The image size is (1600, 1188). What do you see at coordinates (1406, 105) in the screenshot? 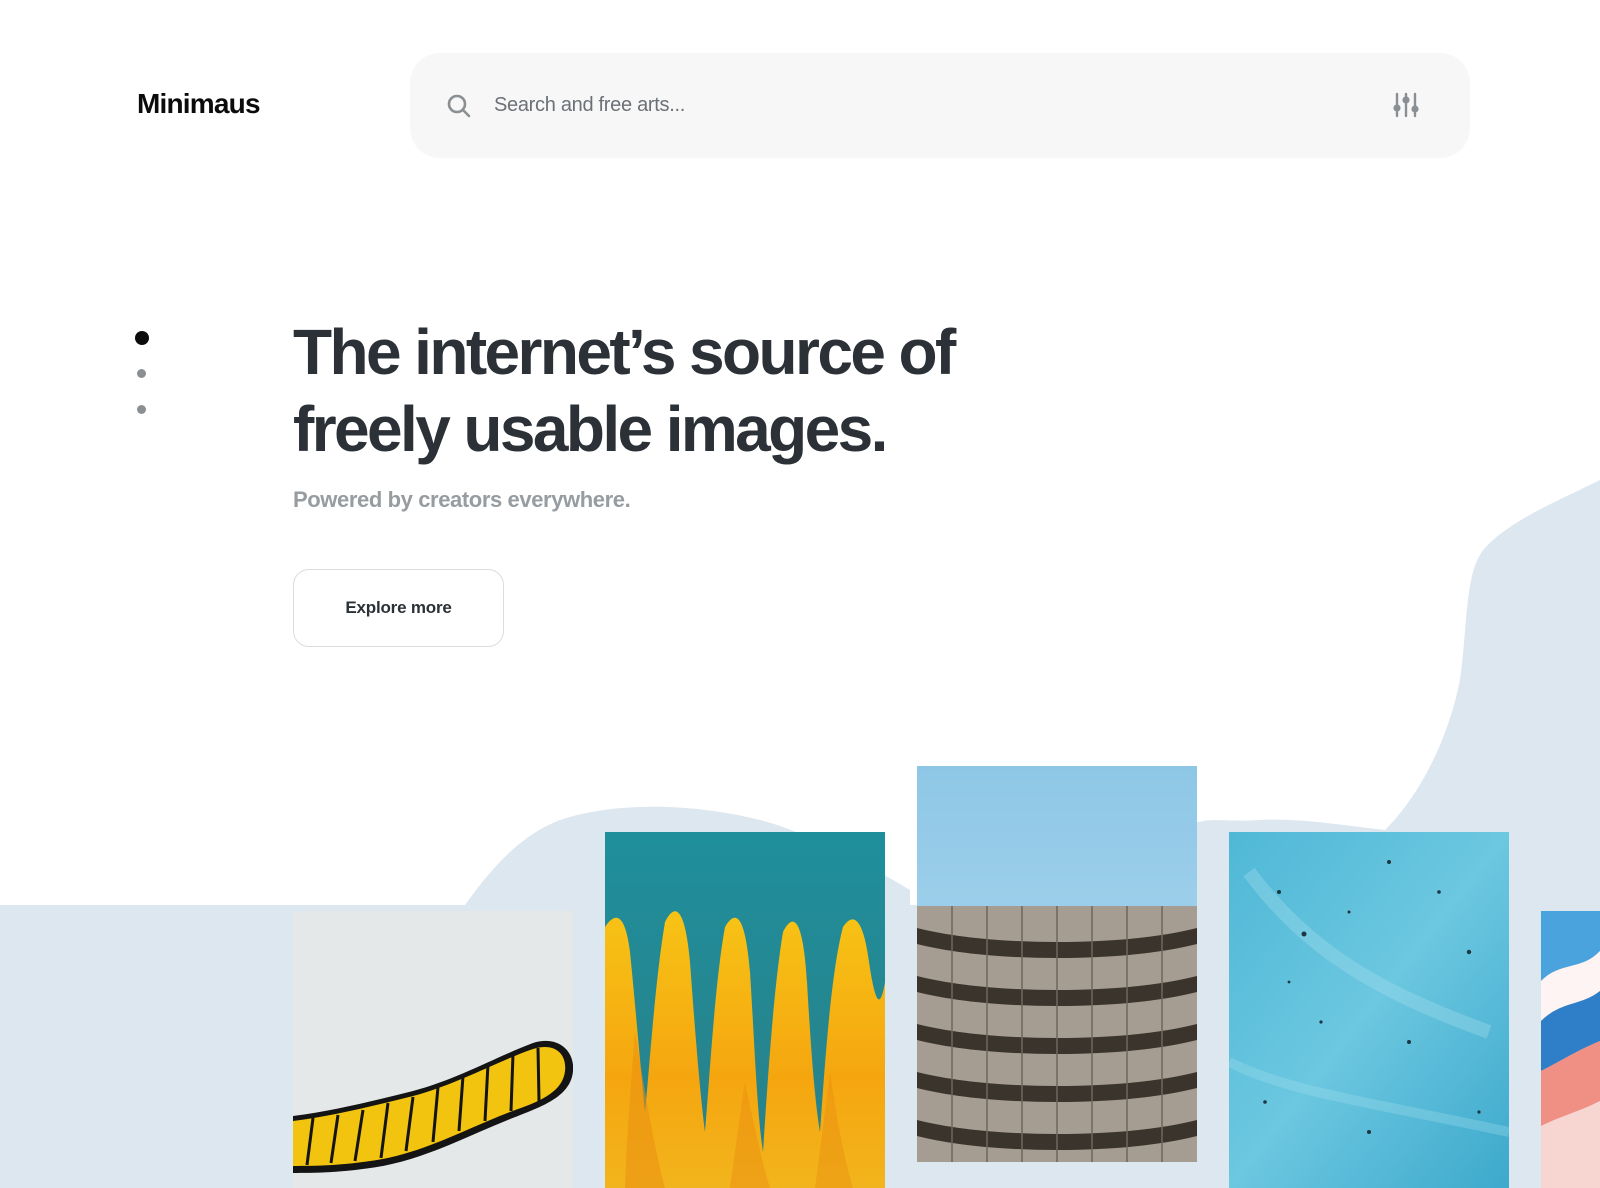
I see `sliders-icon` at bounding box center [1406, 105].